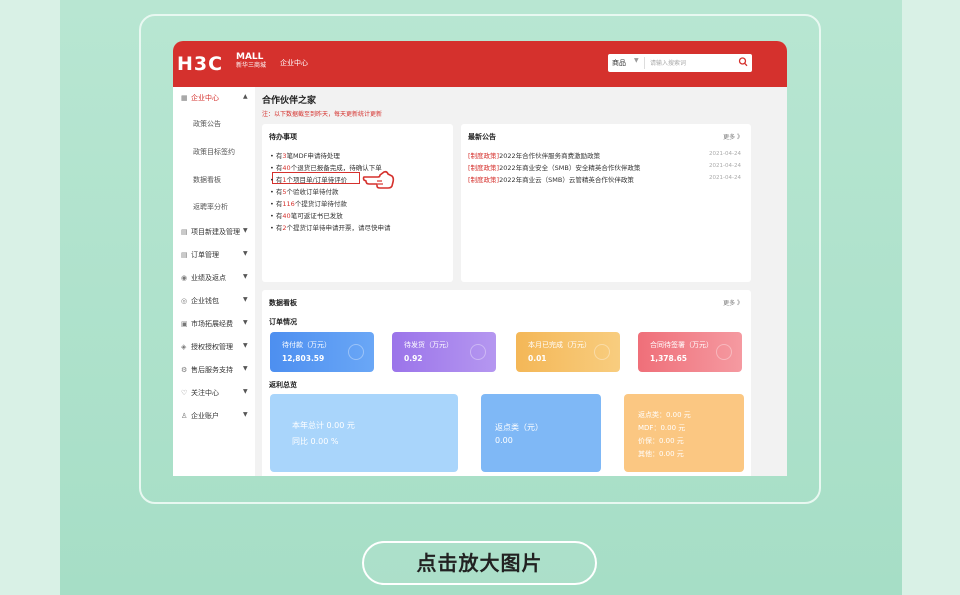 The height and width of the screenshot is (595, 960). Describe the element at coordinates (668, 62) in the screenshot. I see `search-input: 请输入搜索词` at that location.